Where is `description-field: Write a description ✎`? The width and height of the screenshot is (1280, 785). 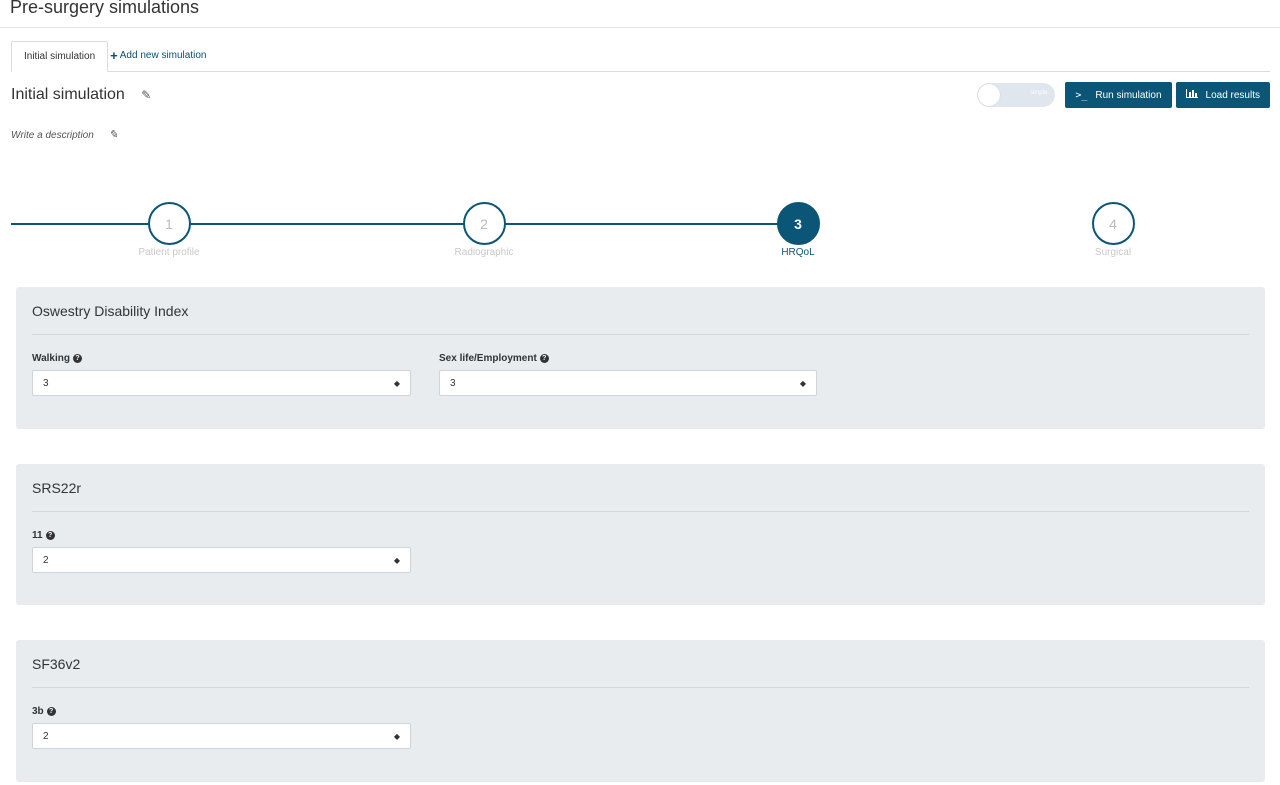
description-field: Write a description ✎ is located at coordinates (64, 134).